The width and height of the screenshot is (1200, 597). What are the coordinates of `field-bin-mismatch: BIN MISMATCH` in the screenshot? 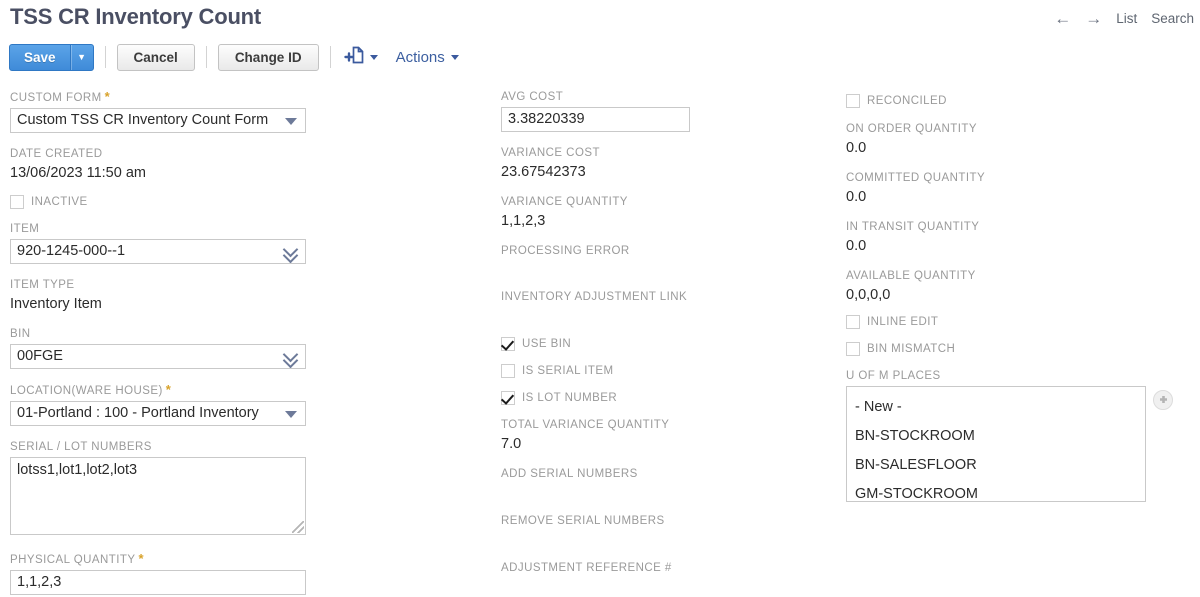 It's located at (1016, 349).